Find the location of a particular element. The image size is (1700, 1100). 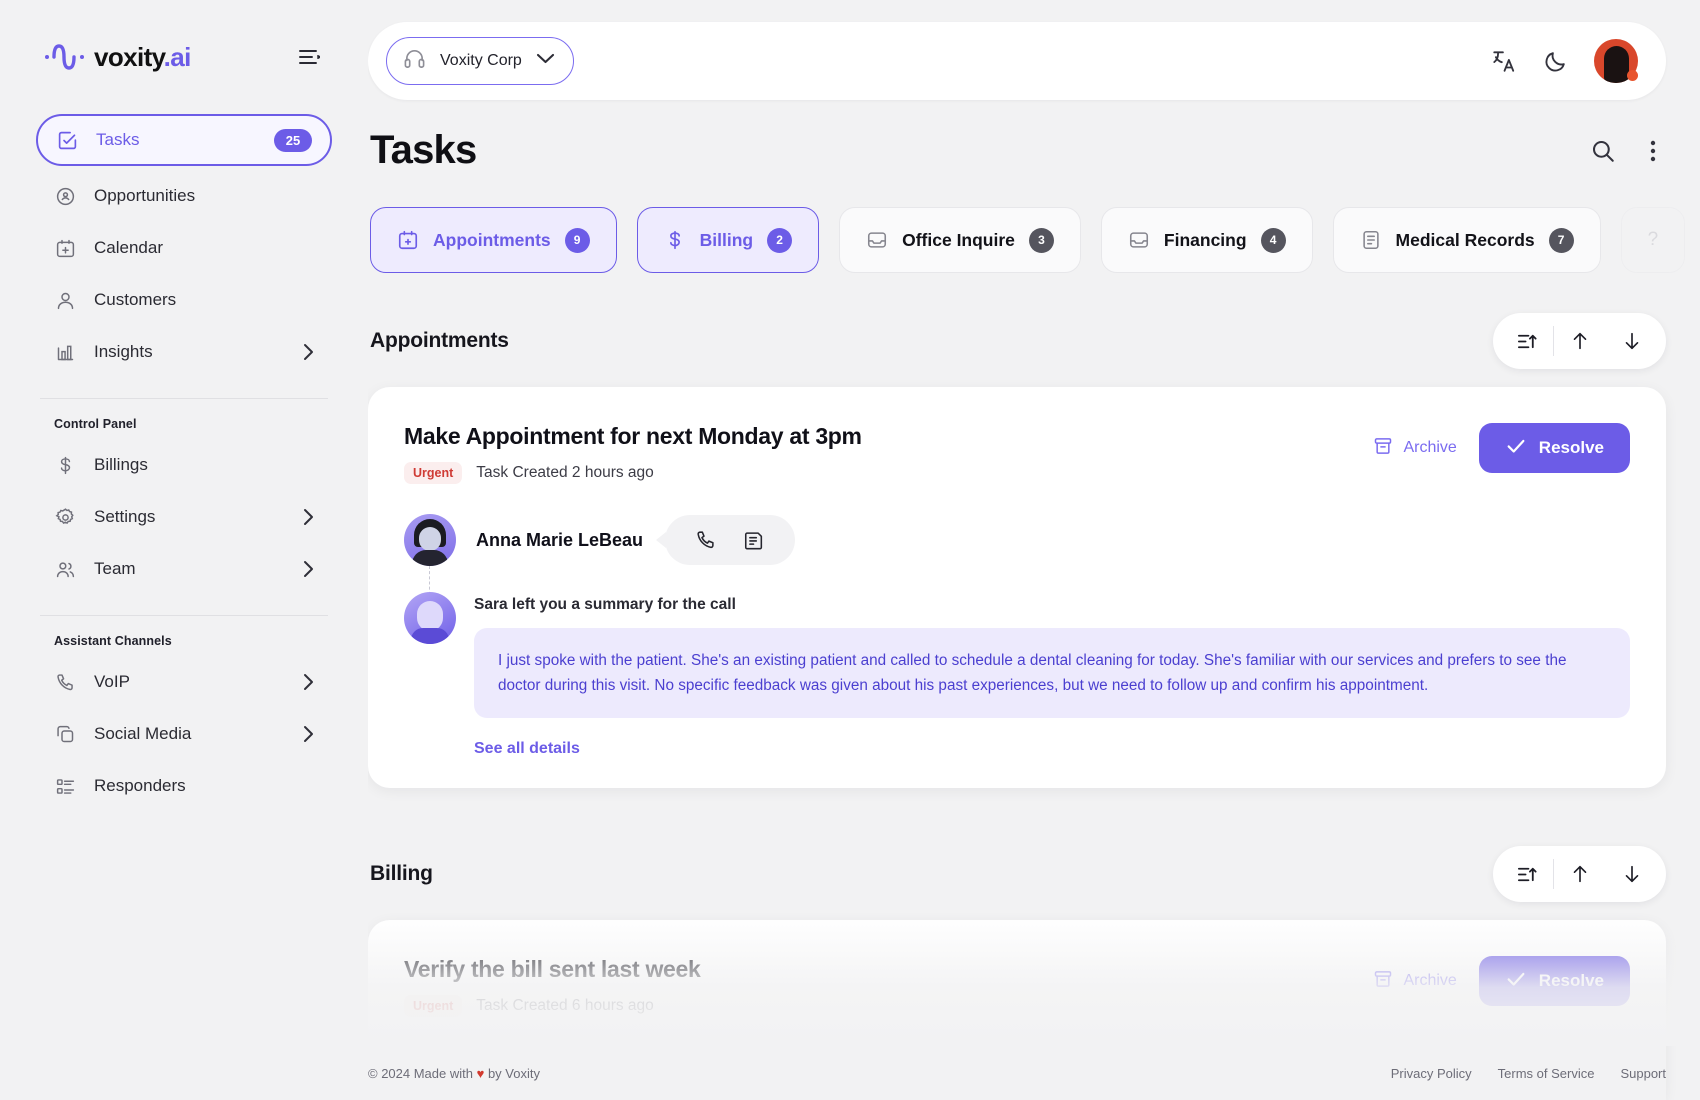

tab-label: Appointments is located at coordinates (492, 239).